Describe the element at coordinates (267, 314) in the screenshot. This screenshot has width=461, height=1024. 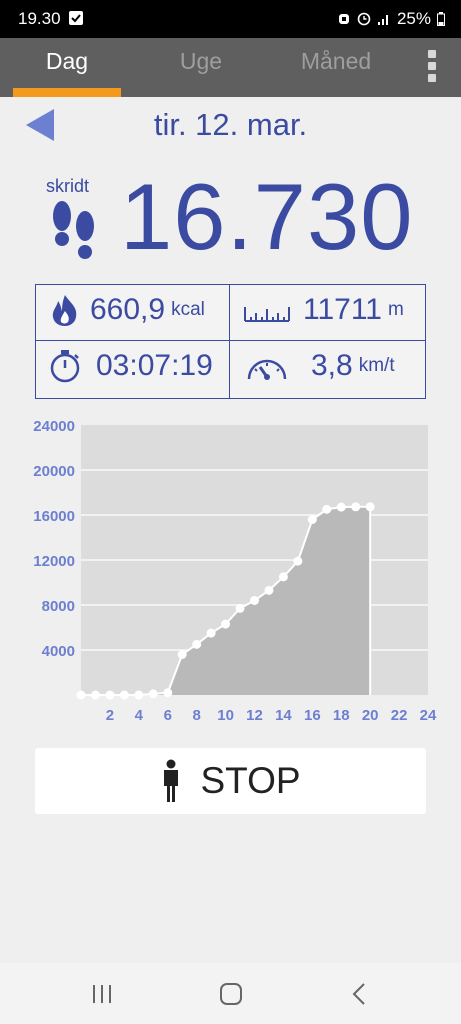
I see `ruler-icon` at that location.